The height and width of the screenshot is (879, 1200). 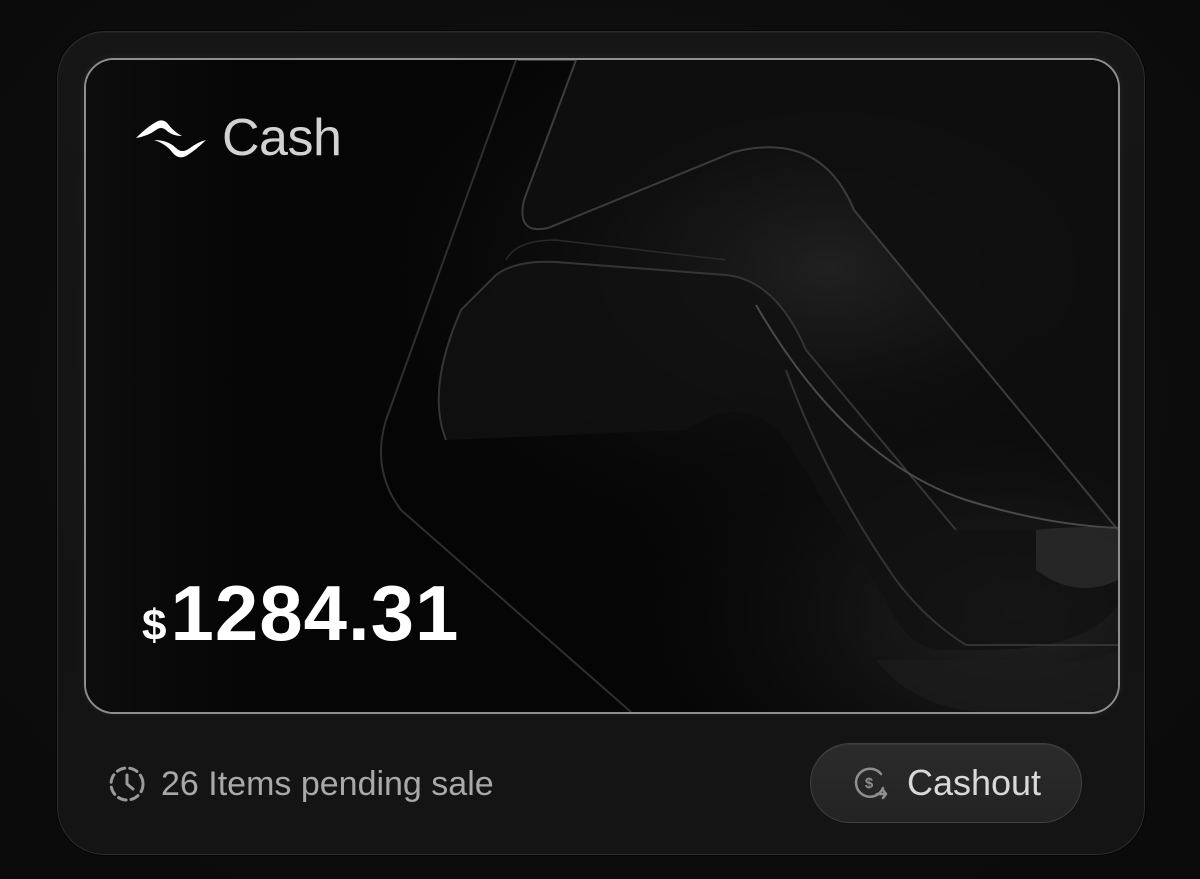 I want to click on currency-symbol: $, so click(x=154, y=625).